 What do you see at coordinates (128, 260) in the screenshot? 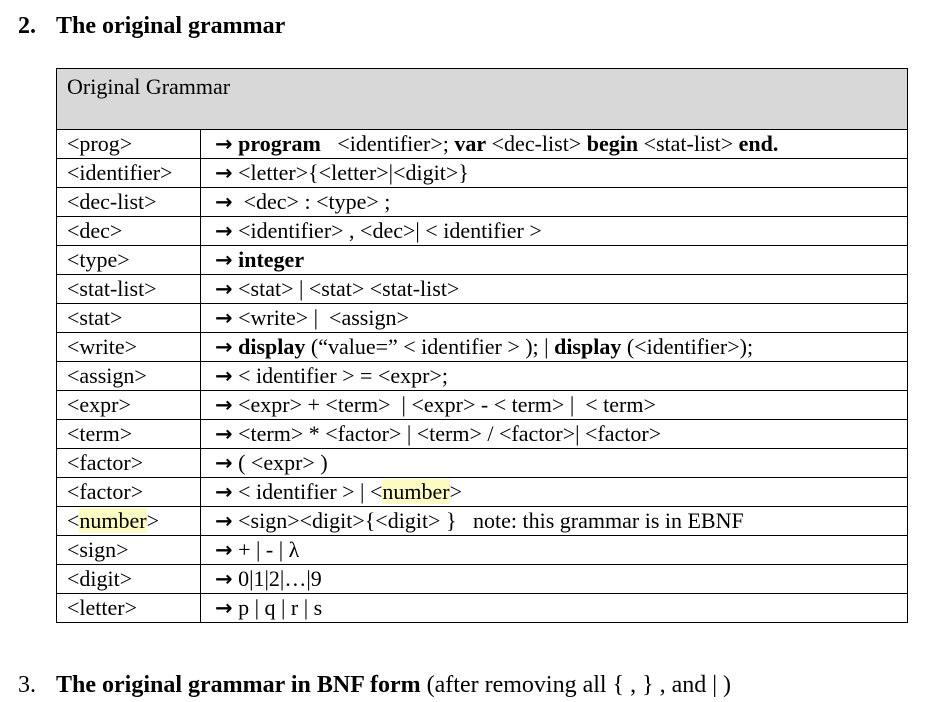
I see `grammar-rule-lhs: <type>` at bounding box center [128, 260].